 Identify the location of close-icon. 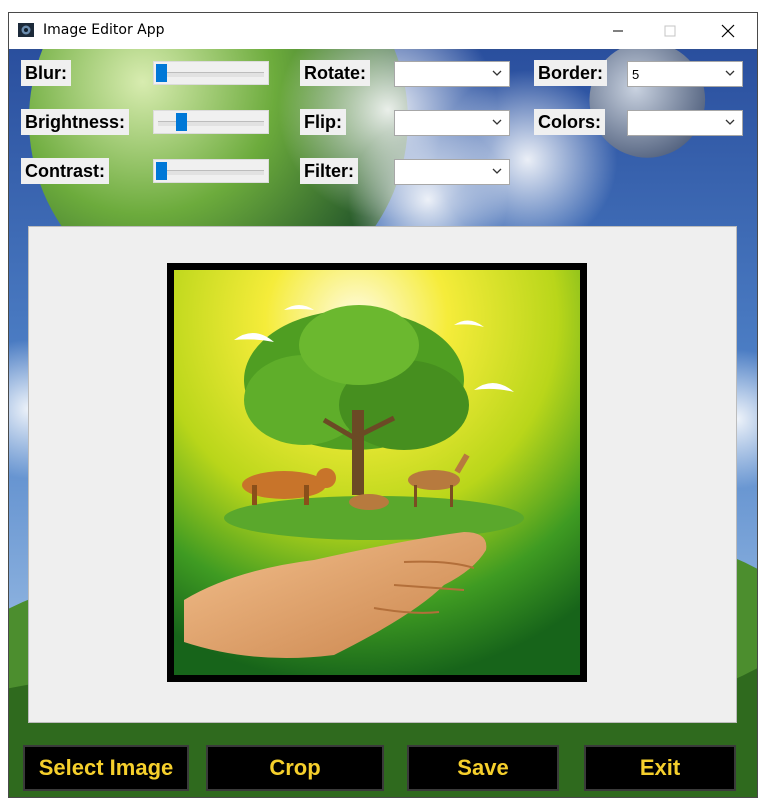
(728, 31).